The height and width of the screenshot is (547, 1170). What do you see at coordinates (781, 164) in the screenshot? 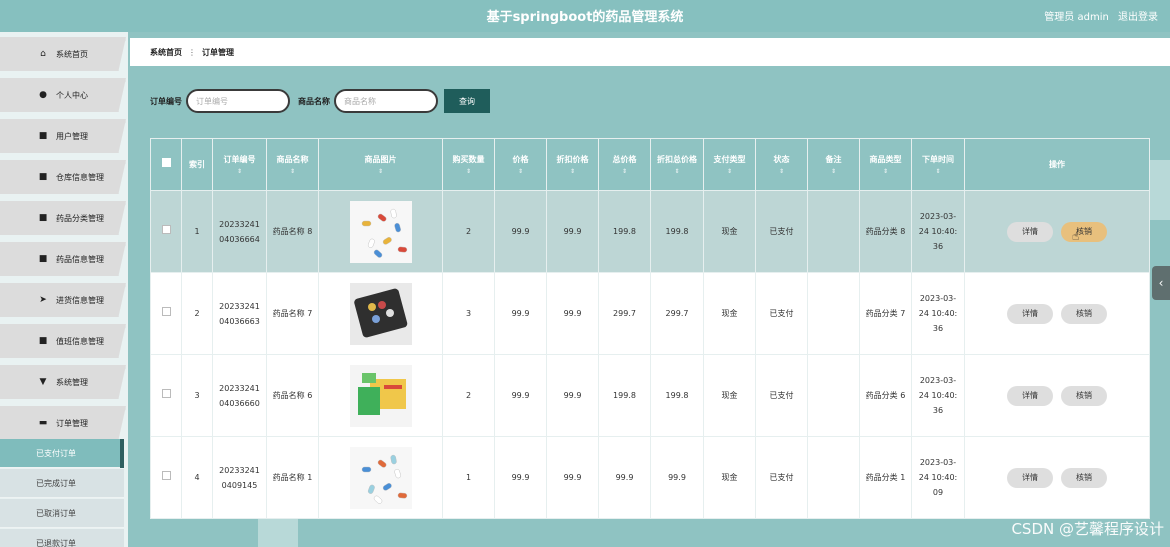
I see `column-header: 状态 ⇕` at bounding box center [781, 164].